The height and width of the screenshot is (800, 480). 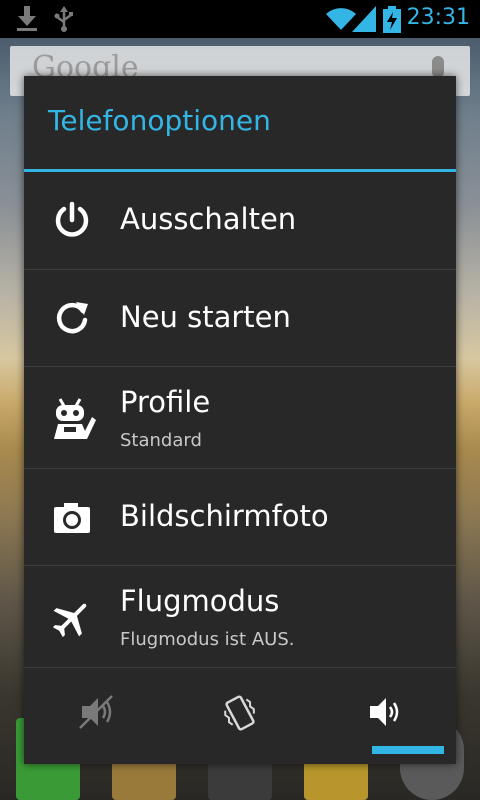 I want to click on restart-label: Neu starten, so click(x=205, y=317).